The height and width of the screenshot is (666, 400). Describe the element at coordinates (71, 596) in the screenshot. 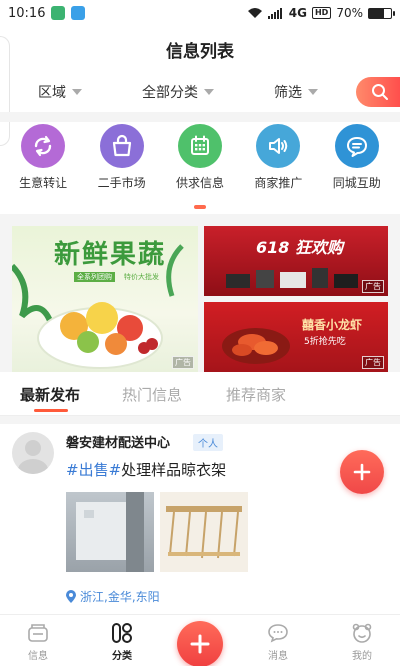

I see `location-pin-icon` at that location.